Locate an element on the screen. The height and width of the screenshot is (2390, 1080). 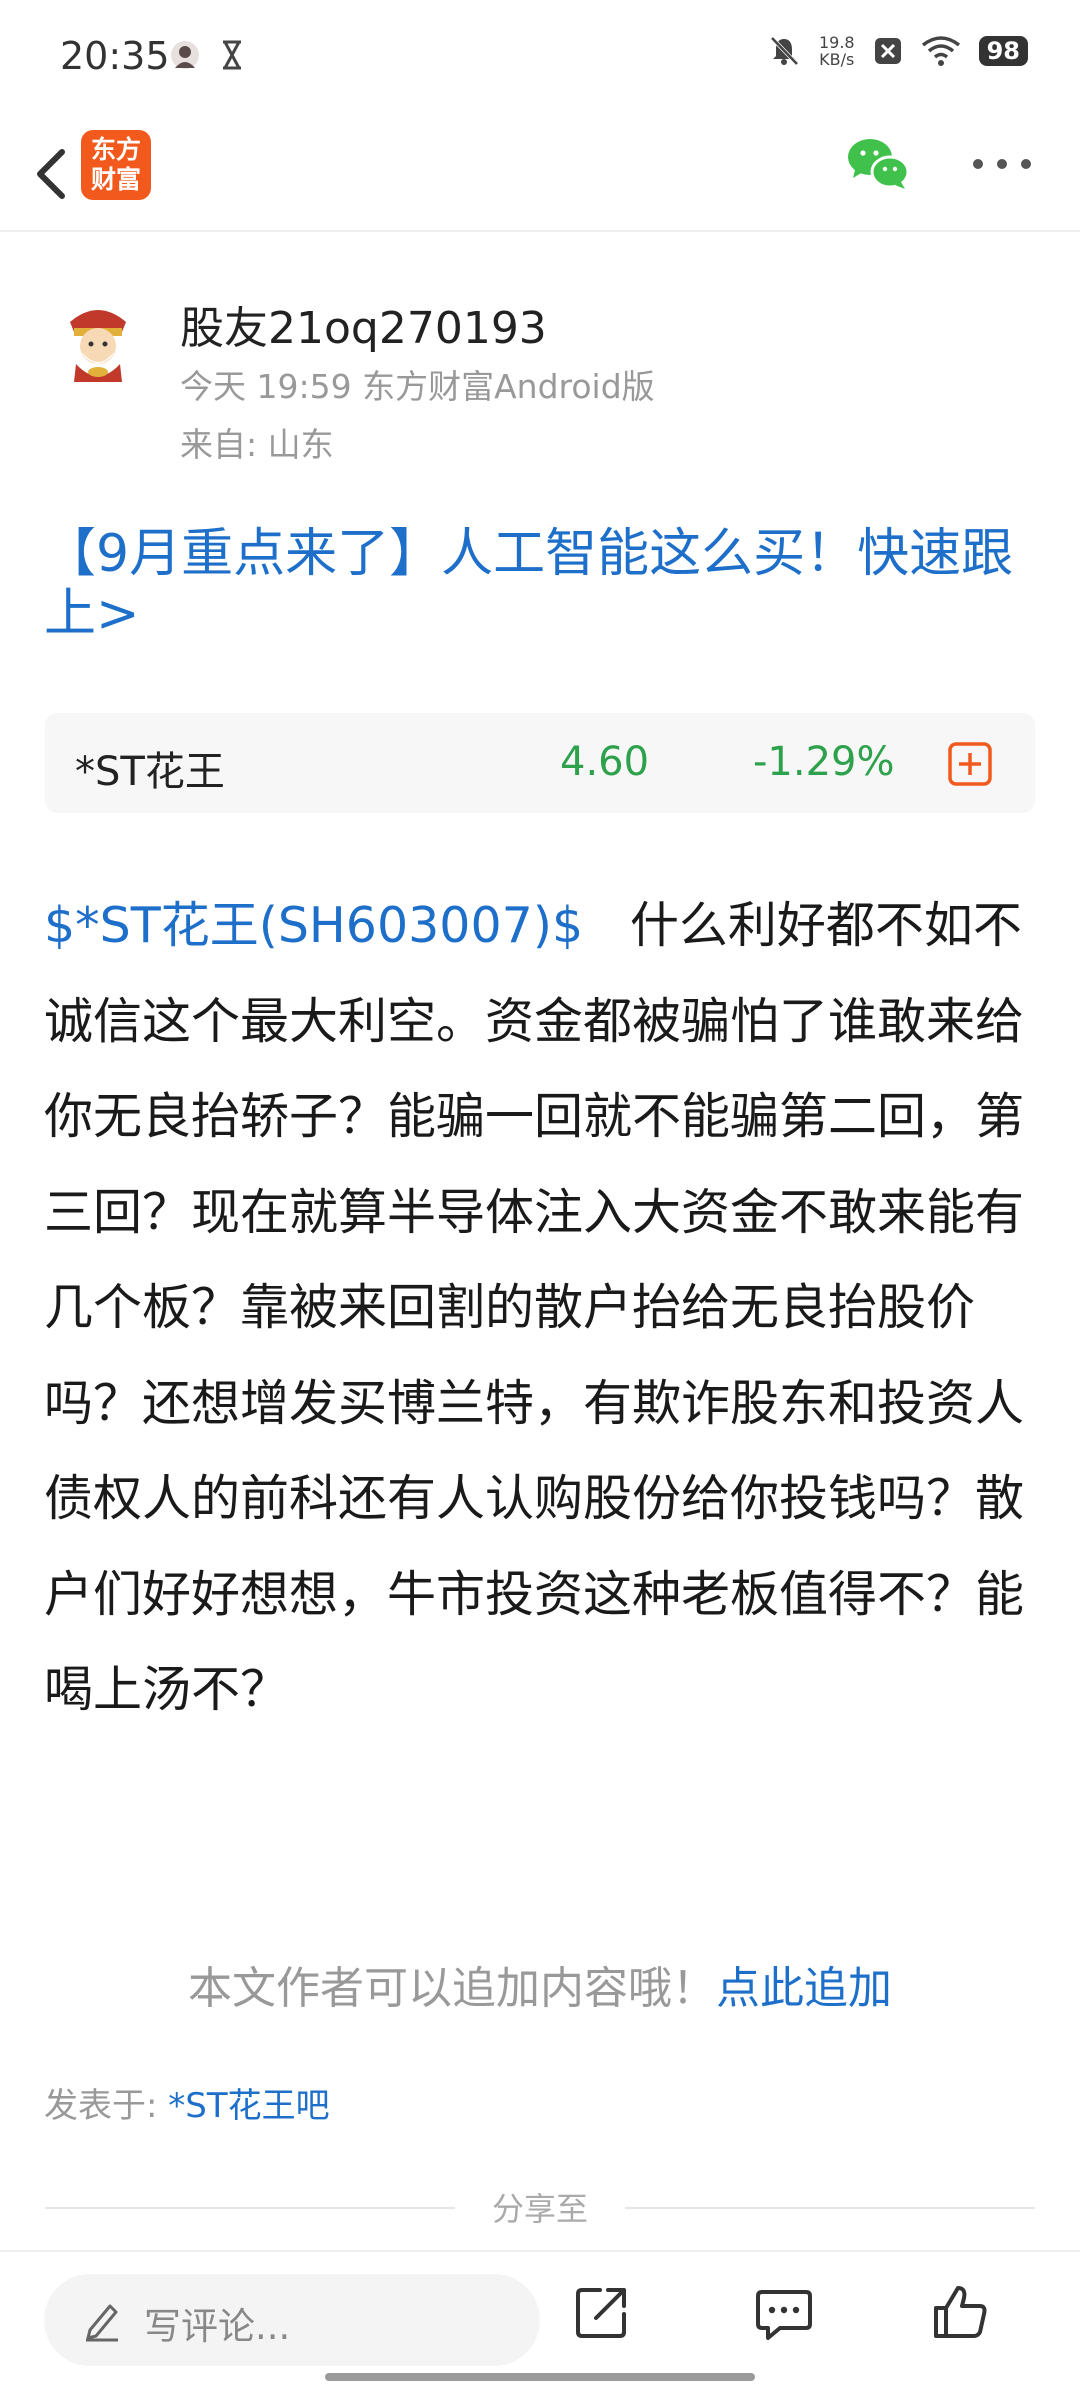
append-link: 点此追加 is located at coordinates (804, 1988).